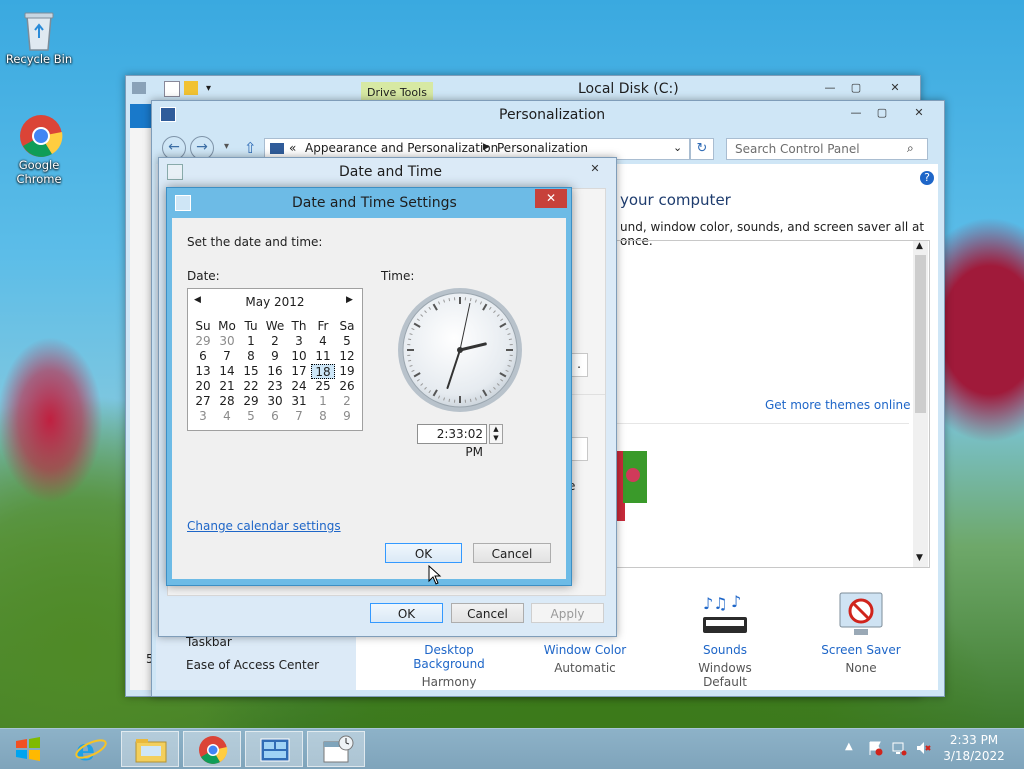 This screenshot has width=1024, height=771. What do you see at coordinates (899, 748) in the screenshot?
I see `network-icon` at bounding box center [899, 748].